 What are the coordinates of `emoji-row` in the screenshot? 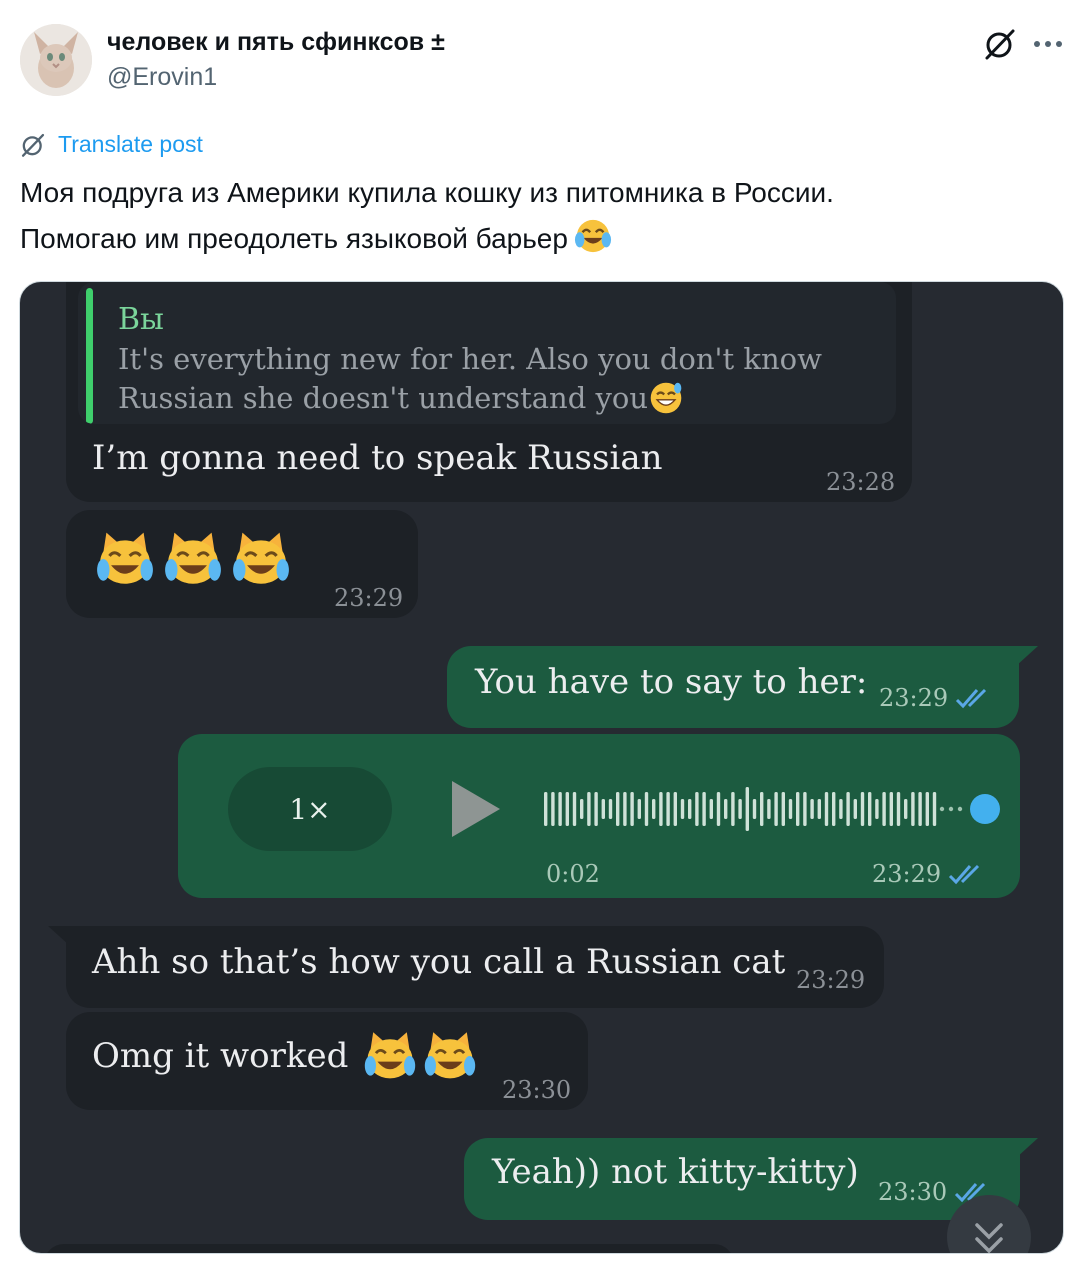 It's located at (193, 559).